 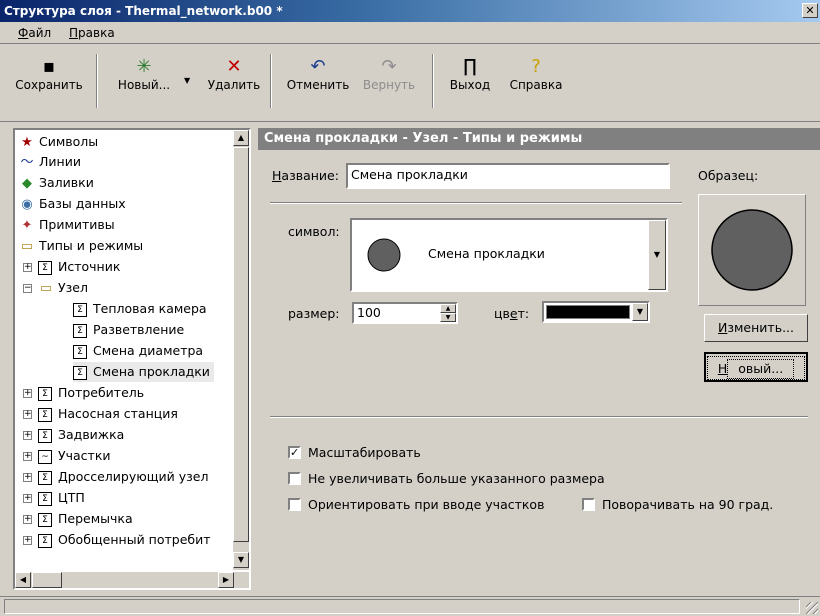 I want to click on delete-icon: ✕, so click(x=234, y=66).